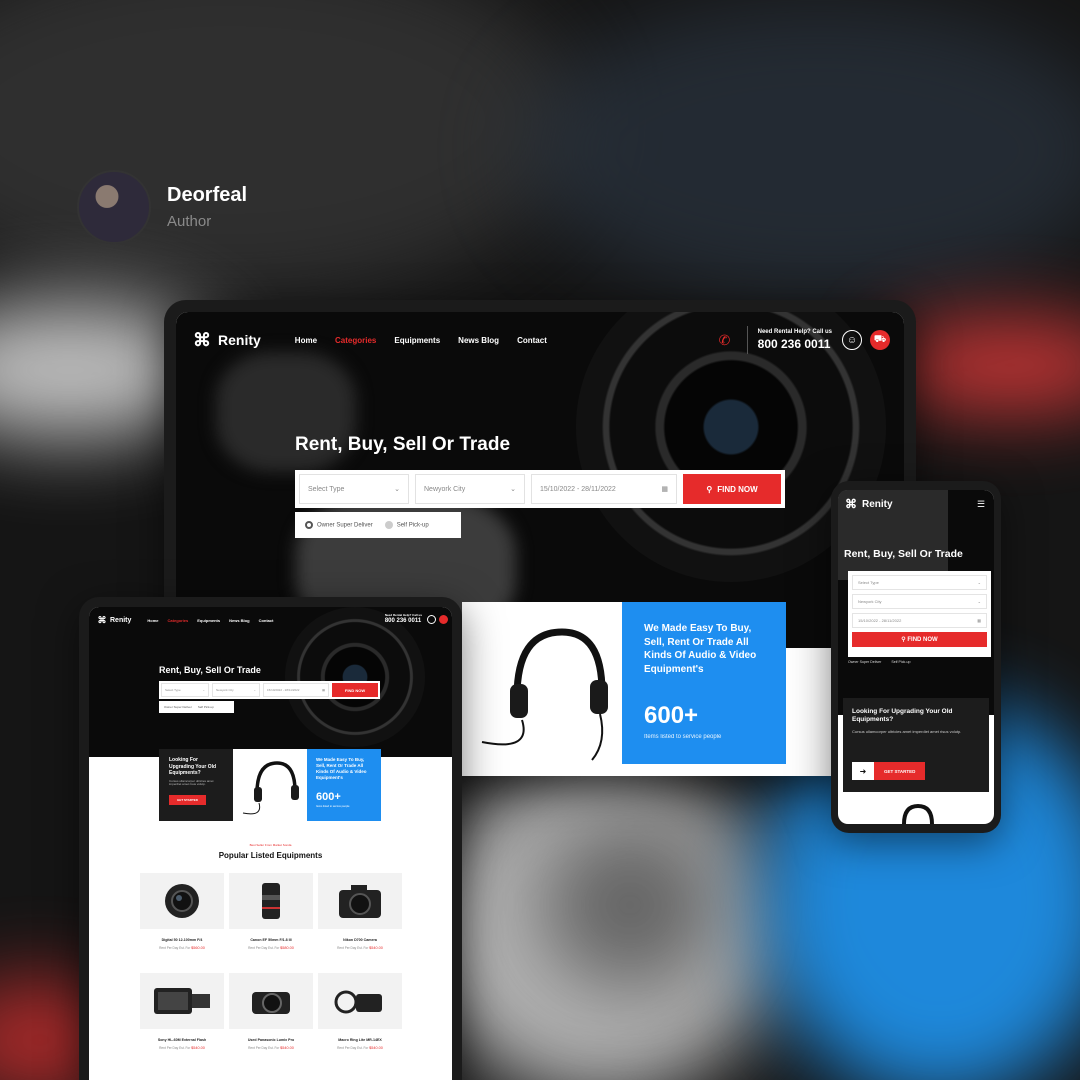 This screenshot has width=1080, height=1080. What do you see at coordinates (162, 207) in the screenshot?
I see `author-block: Deorfeal Author` at bounding box center [162, 207].